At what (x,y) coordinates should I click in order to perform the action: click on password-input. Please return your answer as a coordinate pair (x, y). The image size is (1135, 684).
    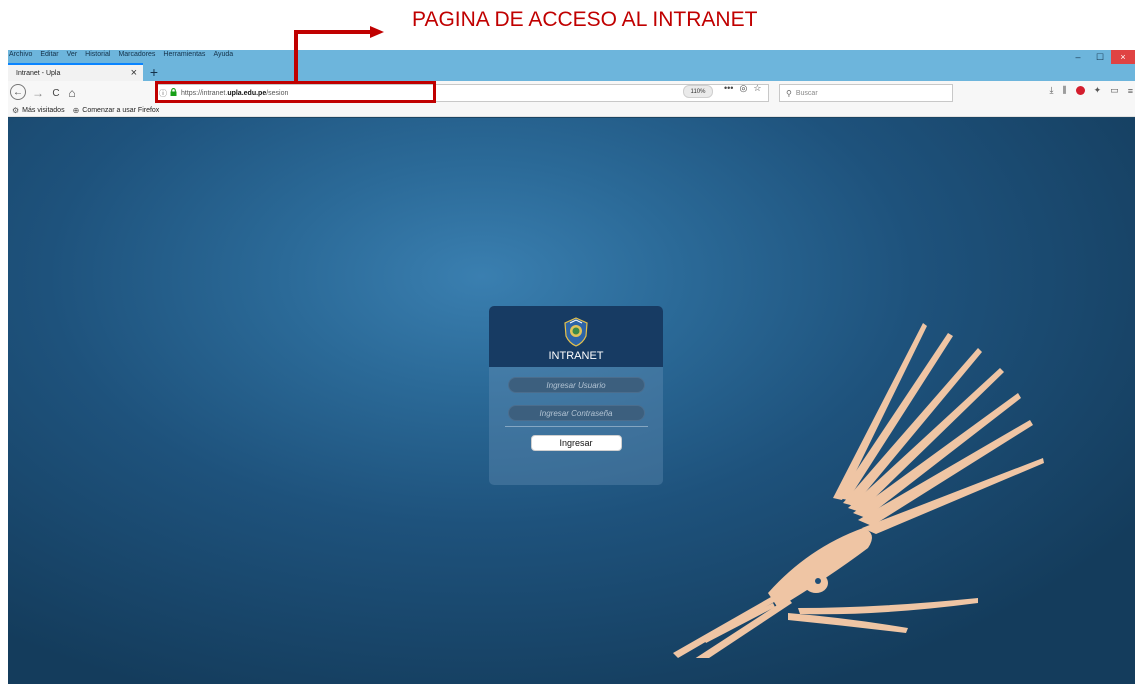
    Looking at the image, I should click on (576, 413).